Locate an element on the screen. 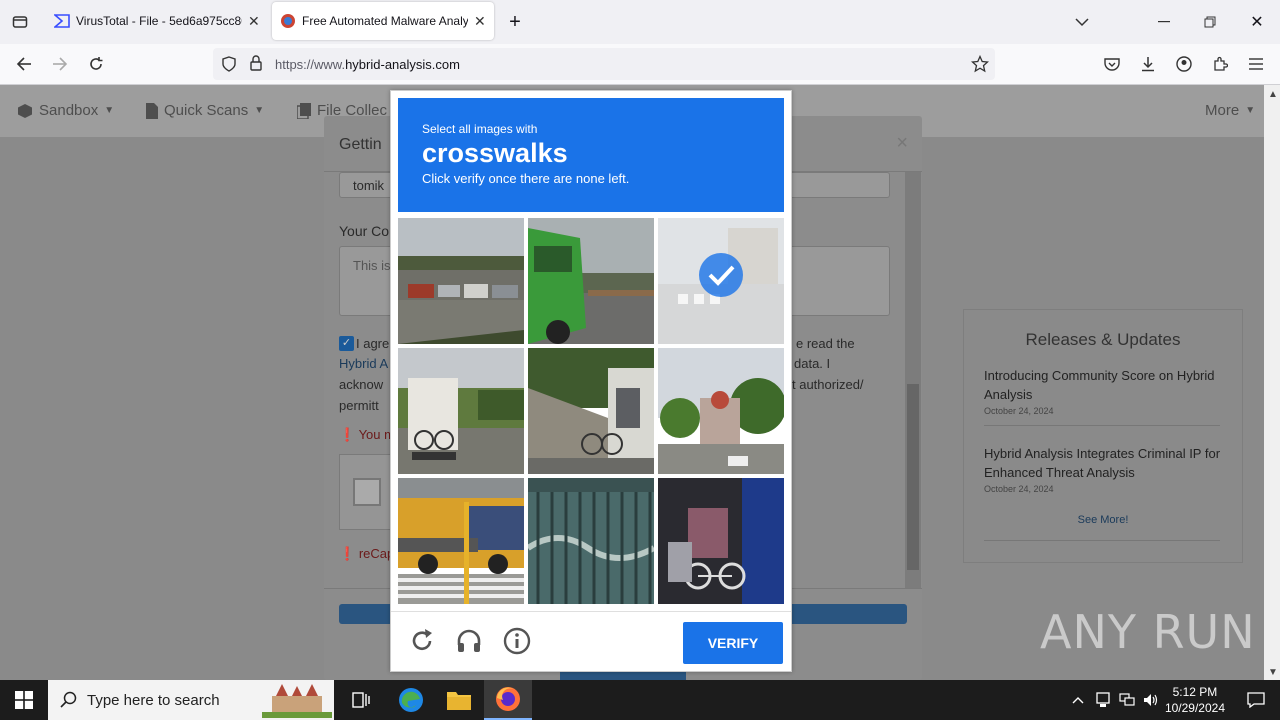 The height and width of the screenshot is (720, 1280). taskbar-search: Type here to search is located at coordinates (191, 700).